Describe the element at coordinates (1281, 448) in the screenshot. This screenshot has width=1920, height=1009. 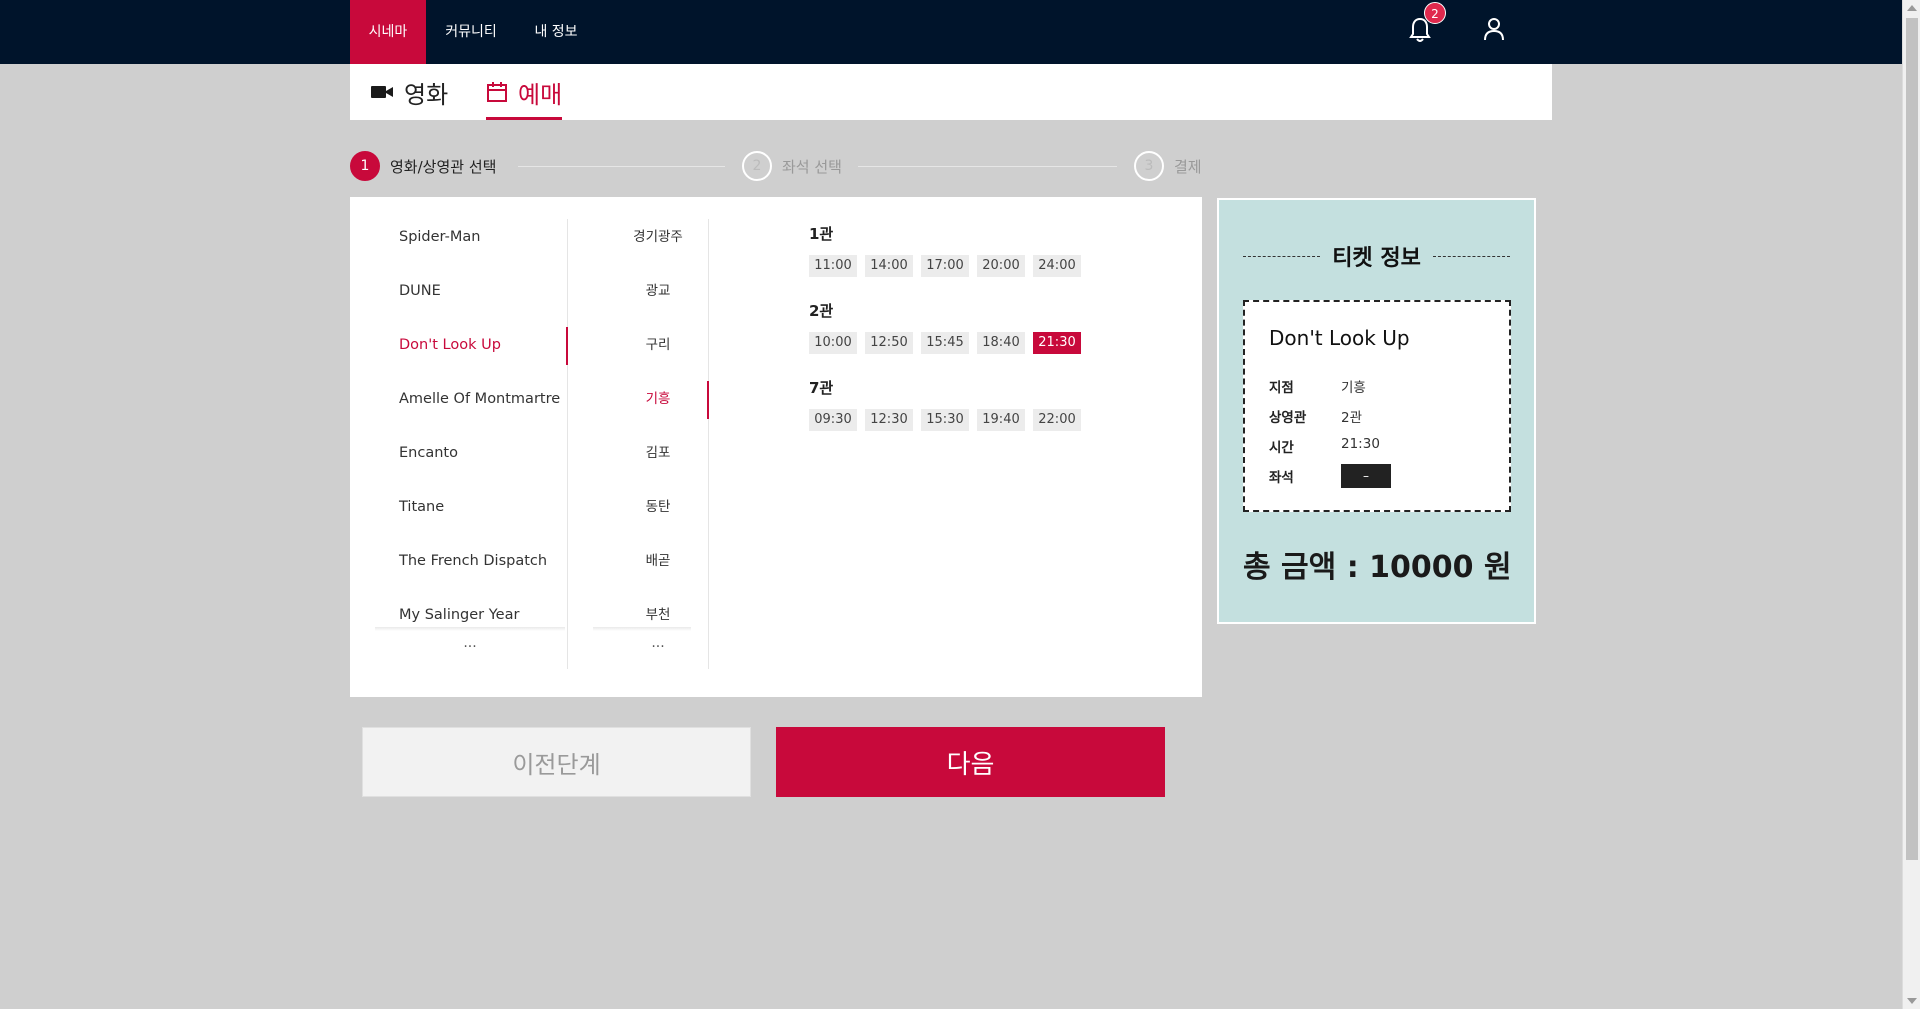
I see `ticket-label: 시간` at that location.